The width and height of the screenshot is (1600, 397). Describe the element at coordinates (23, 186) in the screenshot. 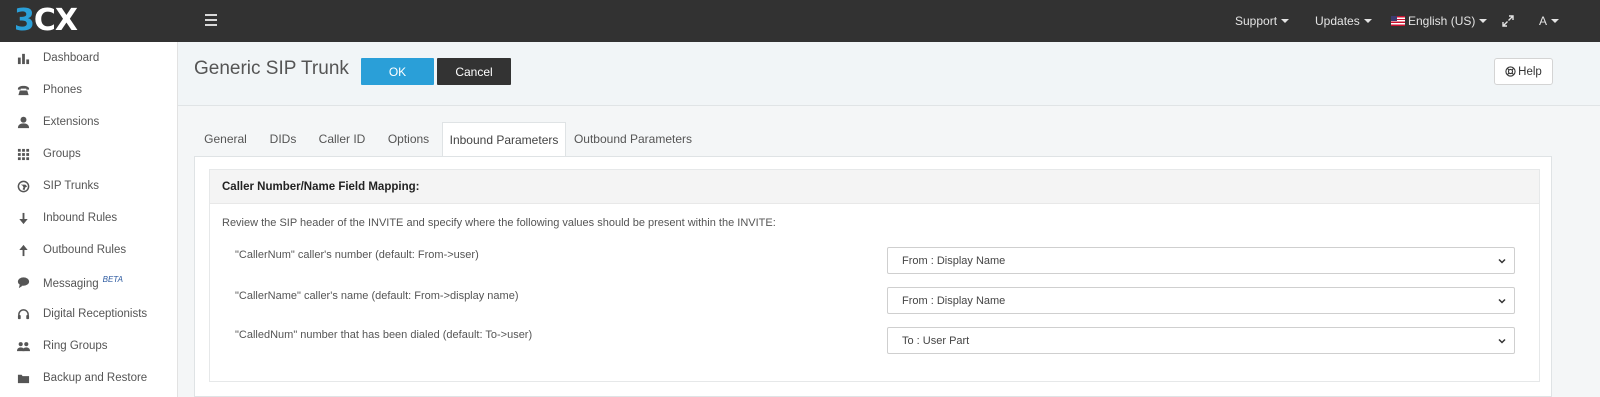

I see `globe-icon` at that location.